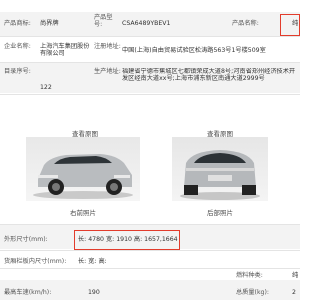 The image size is (320, 300). What do you see at coordinates (107, 71) in the screenshot?
I see `production-label: 生产地址:` at bounding box center [107, 71].